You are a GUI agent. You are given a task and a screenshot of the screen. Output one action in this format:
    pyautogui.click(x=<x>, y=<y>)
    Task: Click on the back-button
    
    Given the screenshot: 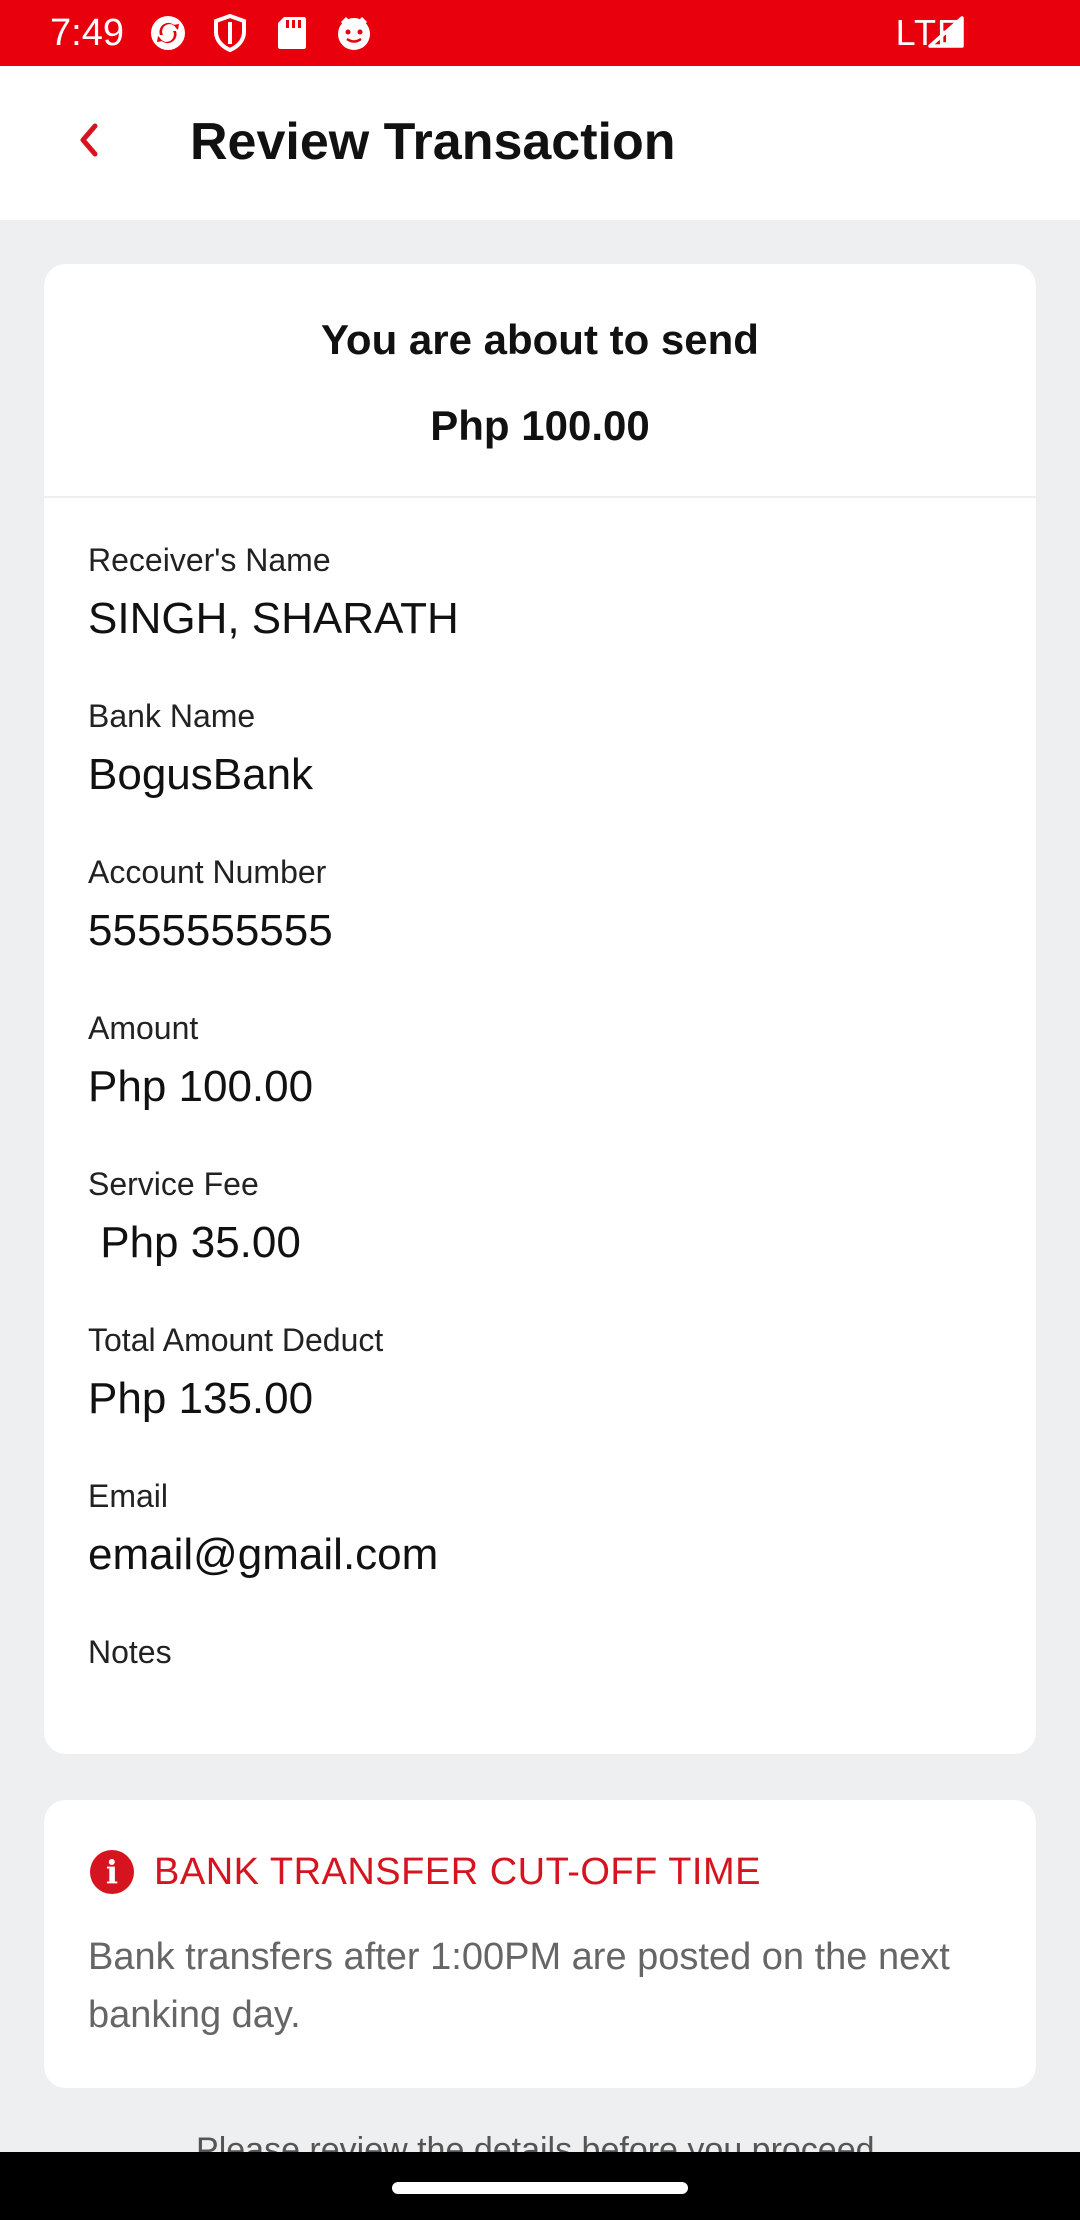 What is the action you would take?
    pyautogui.click(x=88, y=142)
    